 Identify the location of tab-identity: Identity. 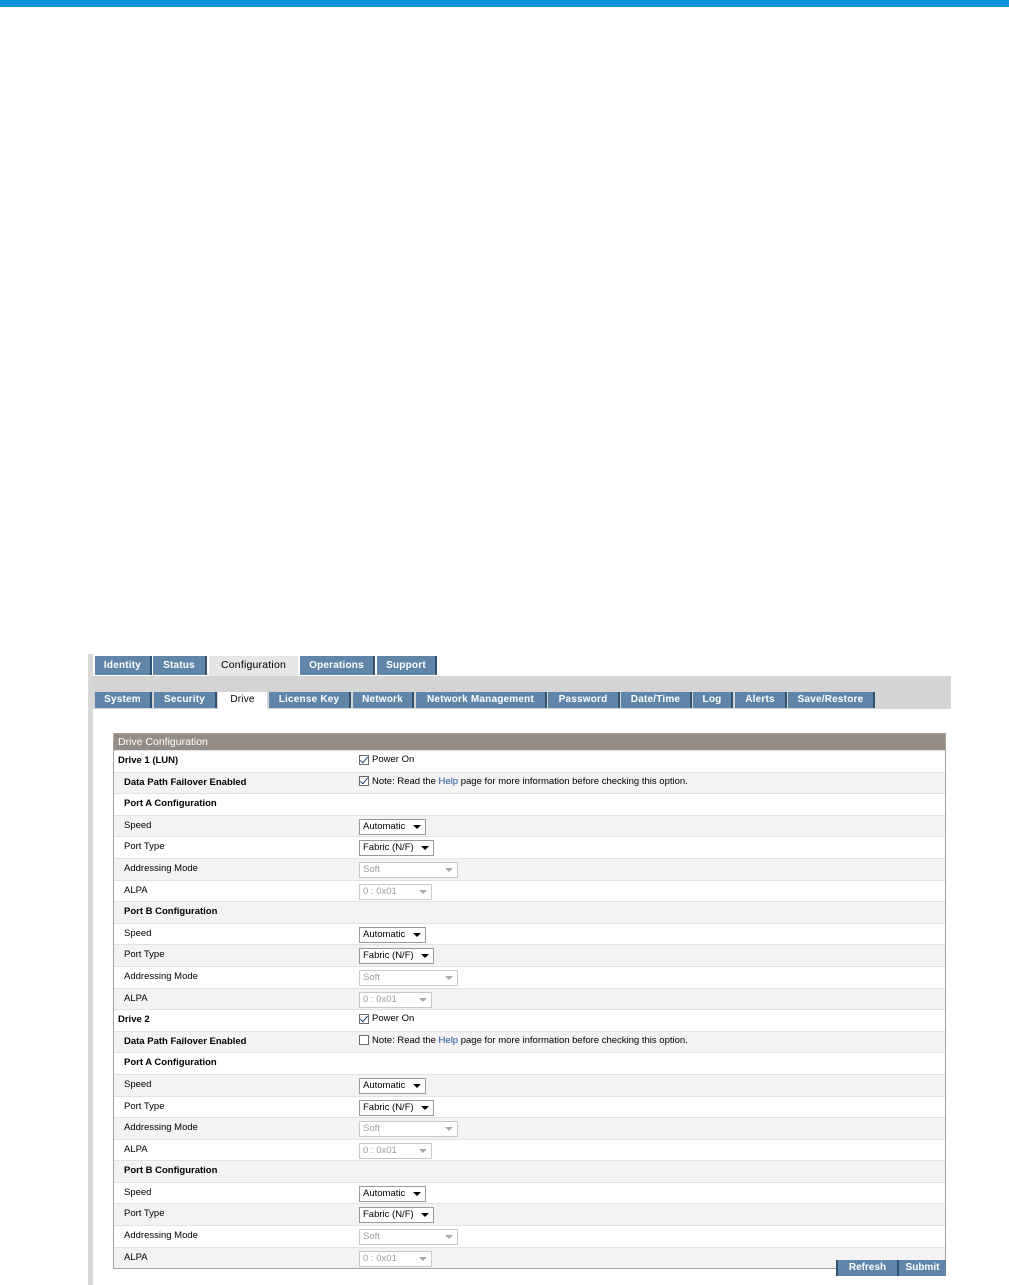
(123, 665).